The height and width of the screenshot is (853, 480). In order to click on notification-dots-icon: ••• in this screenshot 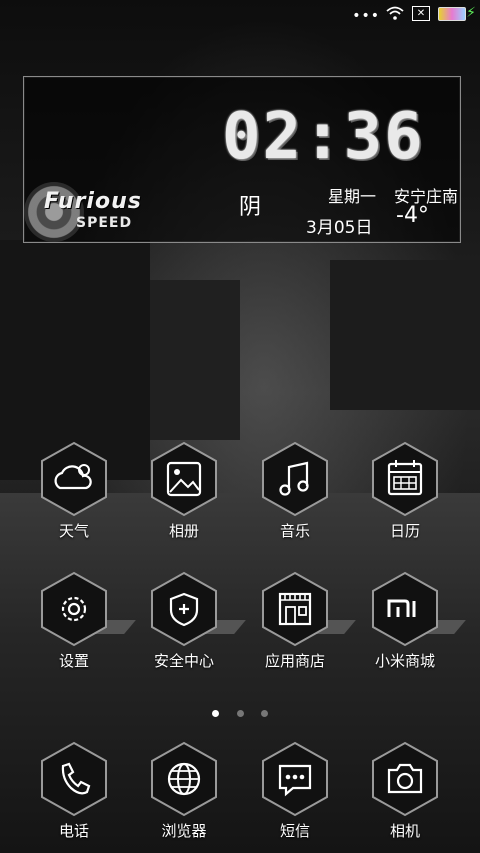, I will do `click(366, 16)`.